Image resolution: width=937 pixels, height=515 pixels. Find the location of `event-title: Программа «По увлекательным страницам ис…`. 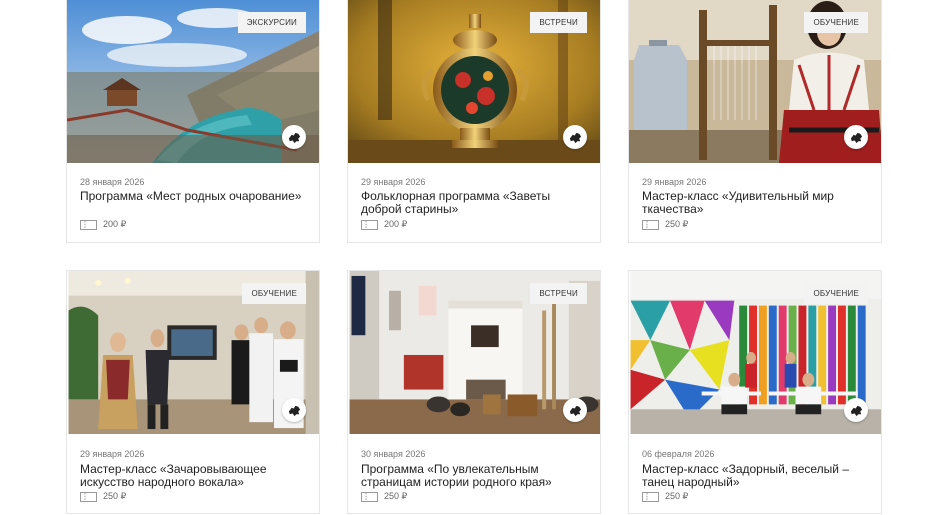

event-title: Программа «По увлекательным страницам ис… is located at coordinates (475, 476).